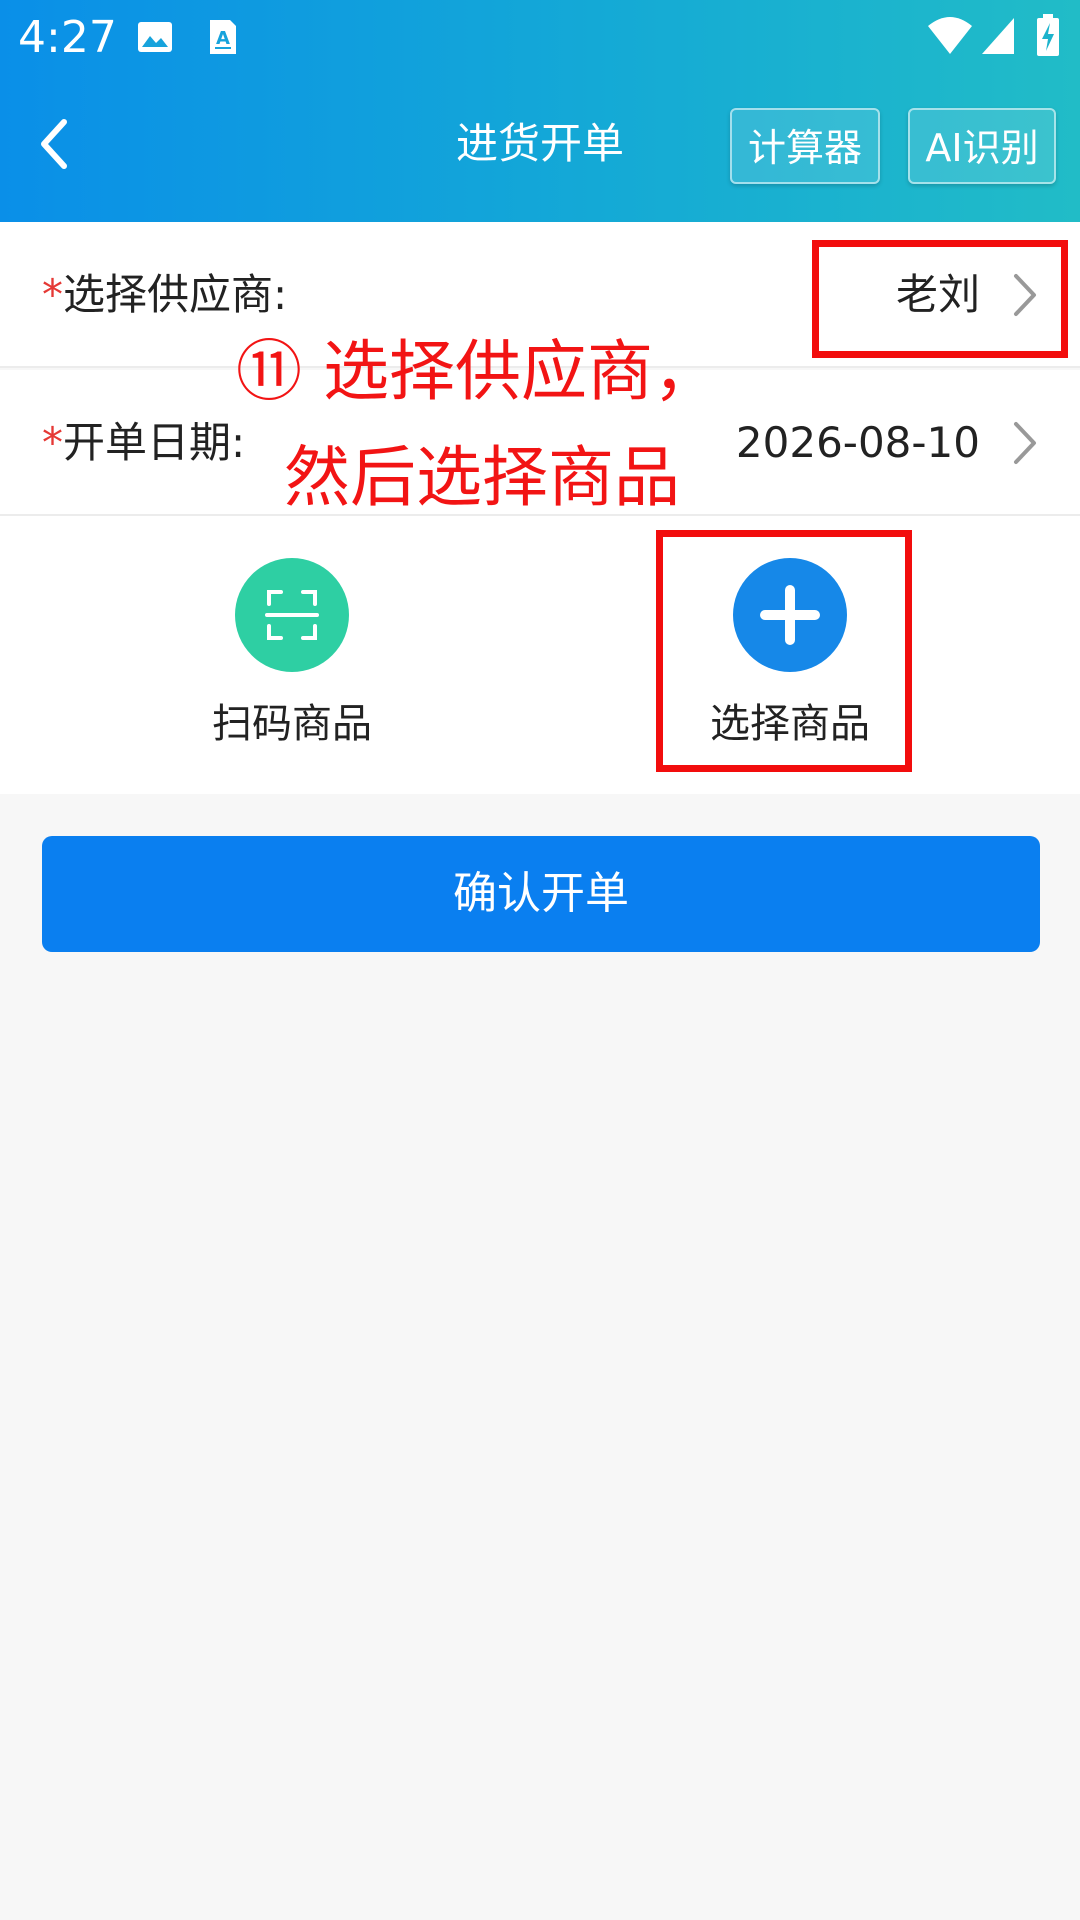 This screenshot has height=1920, width=1080. I want to click on confirm-order-button: 确认开单, so click(541, 894).